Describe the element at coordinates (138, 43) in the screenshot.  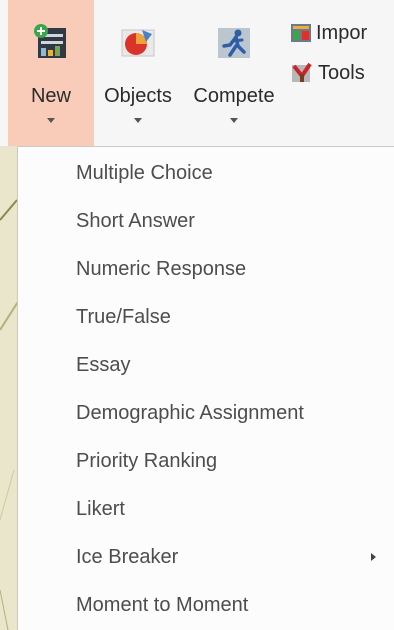
I see `objects-pie-icon` at that location.